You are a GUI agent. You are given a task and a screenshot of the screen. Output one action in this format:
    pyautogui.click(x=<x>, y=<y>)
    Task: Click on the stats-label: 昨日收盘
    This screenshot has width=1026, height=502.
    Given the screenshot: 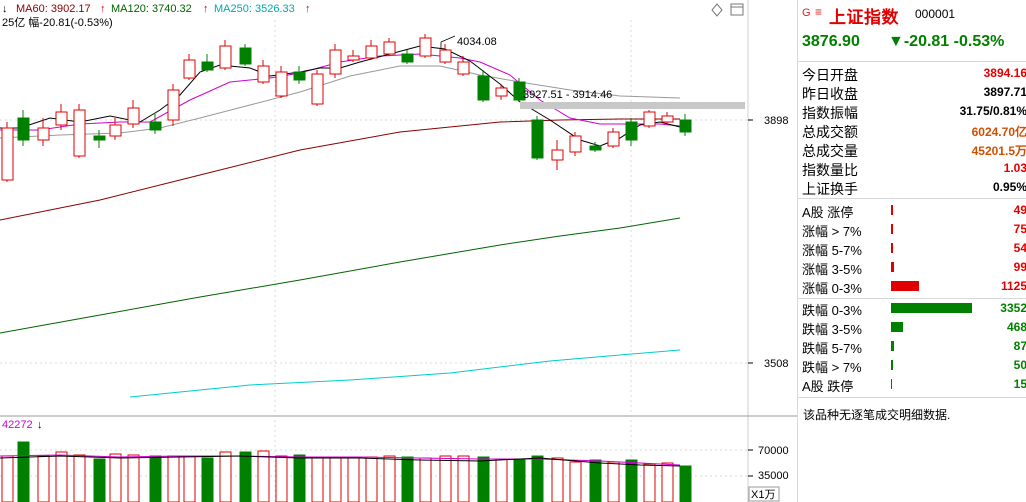 What is the action you would take?
    pyautogui.click(x=830, y=94)
    